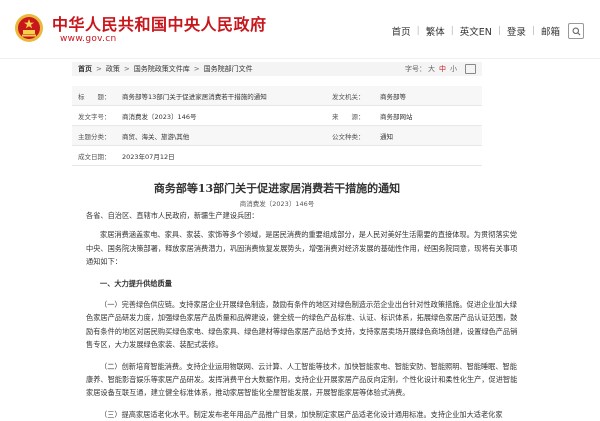  What do you see at coordinates (136, 283) in the screenshot?
I see `section-heading: 一、大力提升供给质量` at bounding box center [136, 283].